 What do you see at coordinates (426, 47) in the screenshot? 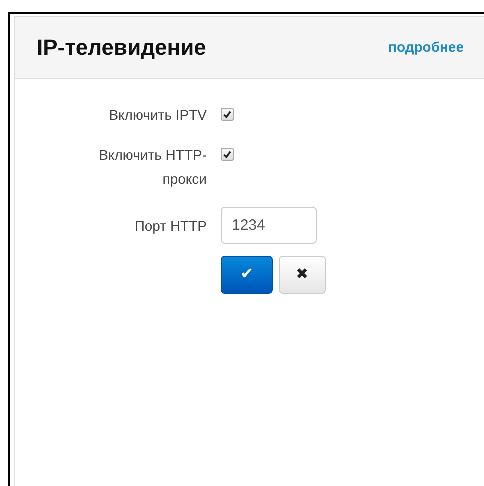
I see `more-link: подробнее` at bounding box center [426, 47].